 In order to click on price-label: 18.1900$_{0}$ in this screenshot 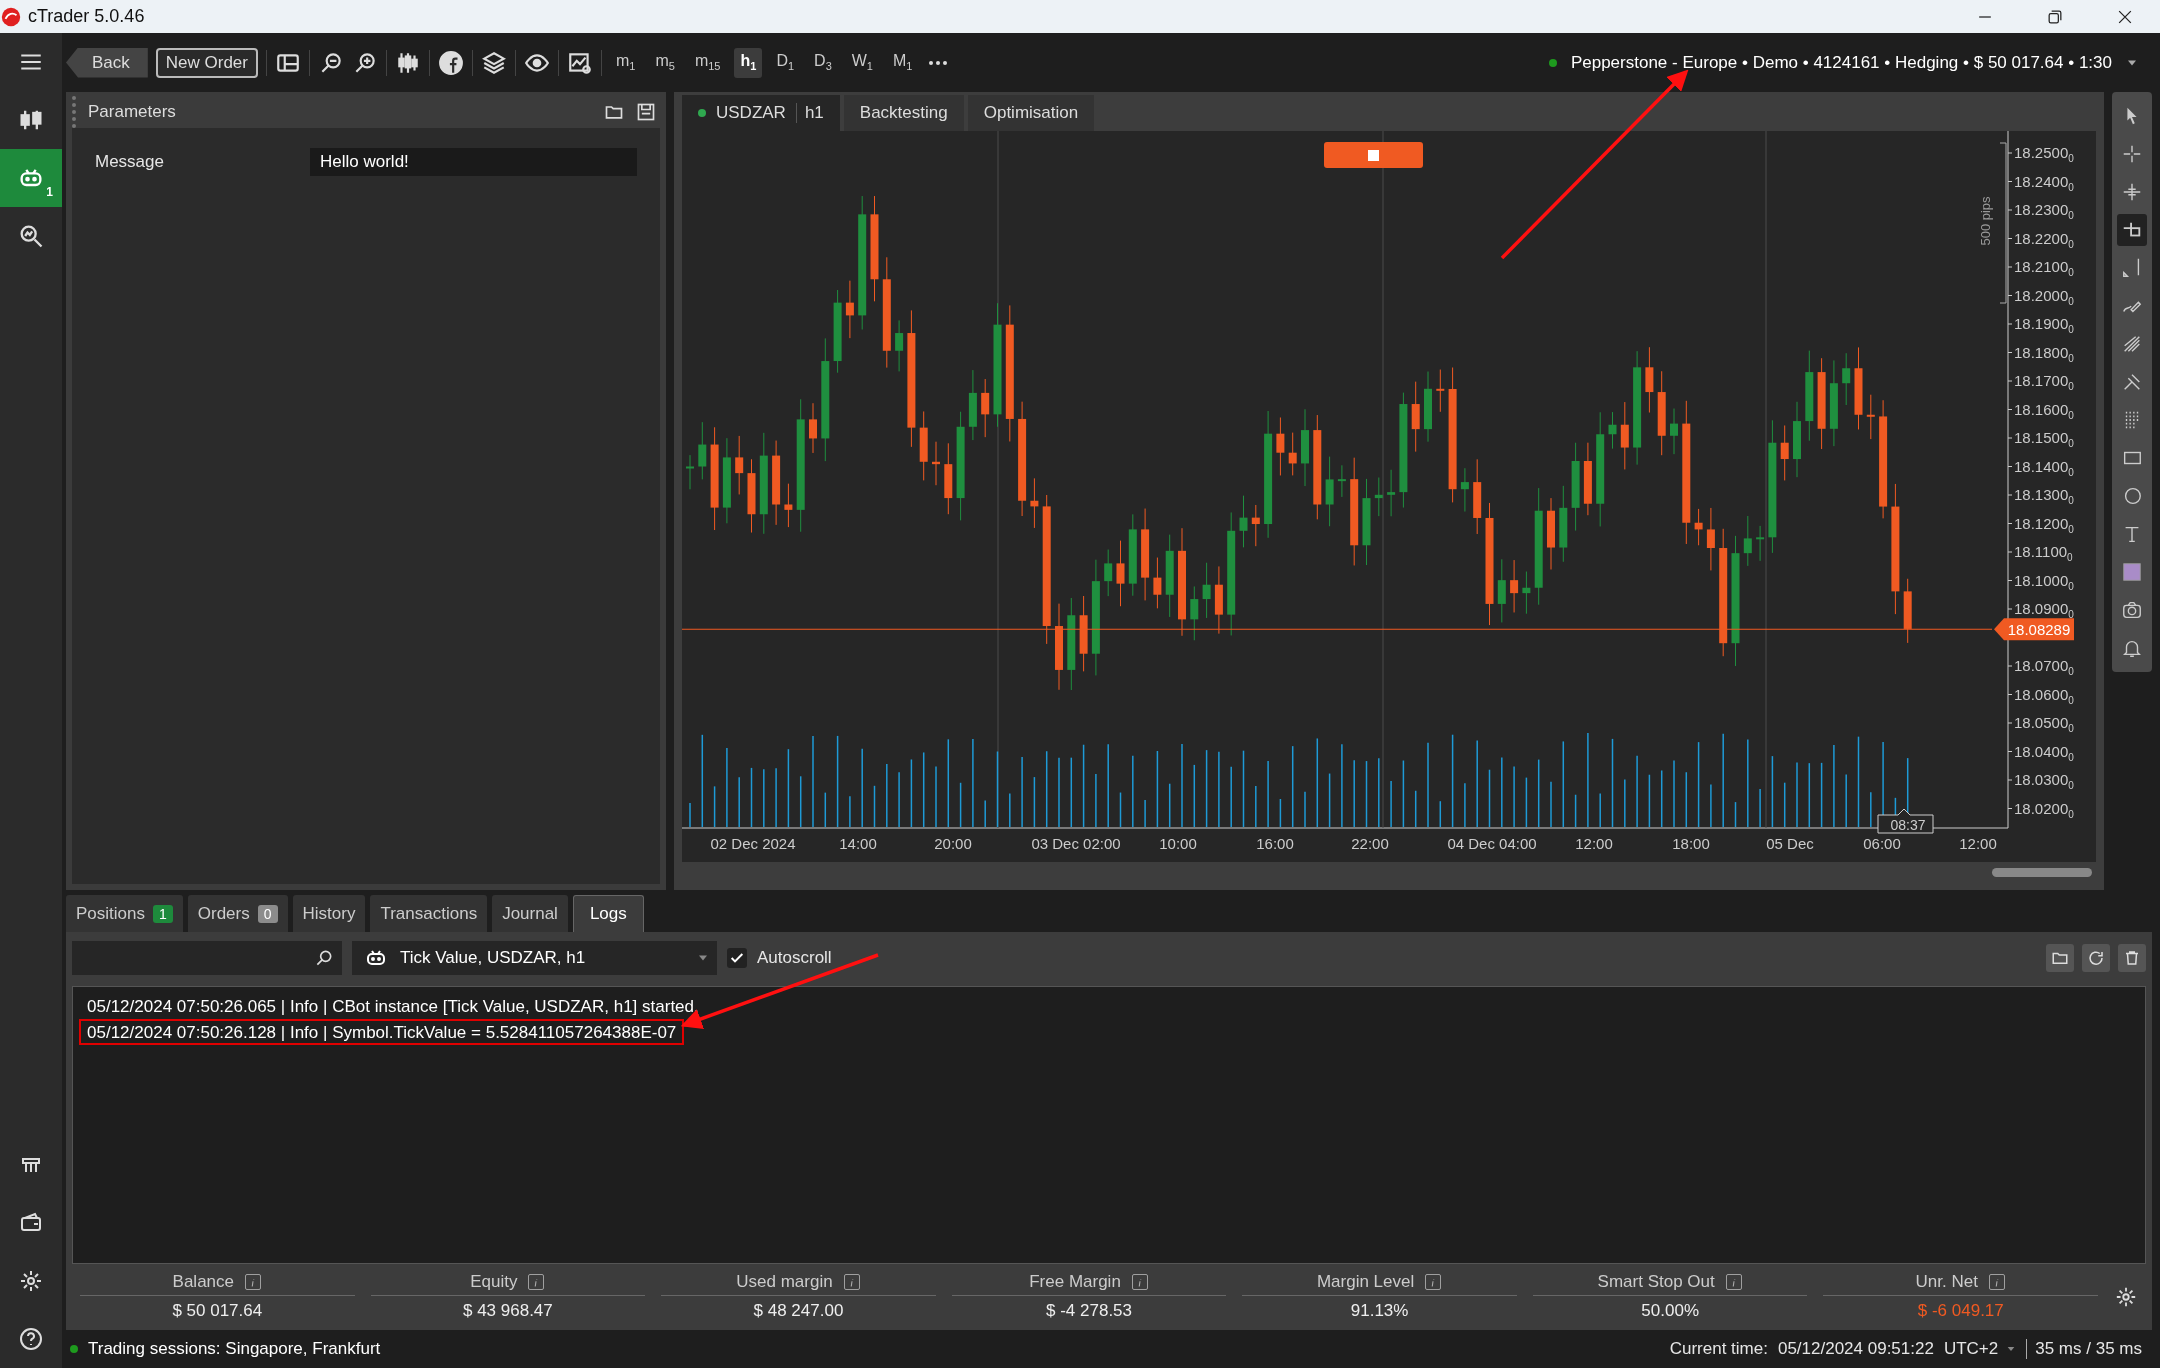, I will do `click(2040, 325)`.